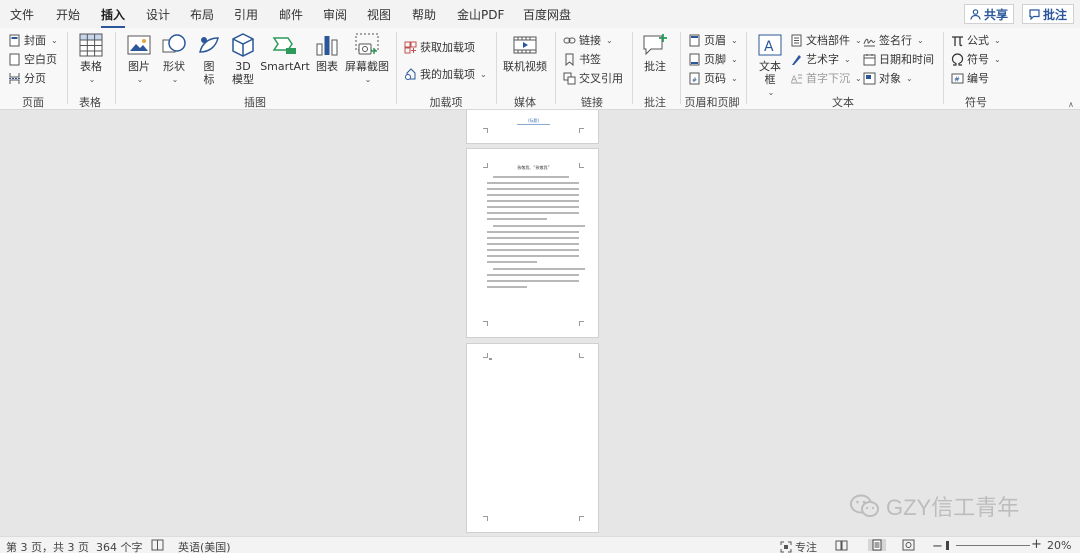  What do you see at coordinates (202, 14) in the screenshot?
I see `tab-layout: 布局` at bounding box center [202, 14].